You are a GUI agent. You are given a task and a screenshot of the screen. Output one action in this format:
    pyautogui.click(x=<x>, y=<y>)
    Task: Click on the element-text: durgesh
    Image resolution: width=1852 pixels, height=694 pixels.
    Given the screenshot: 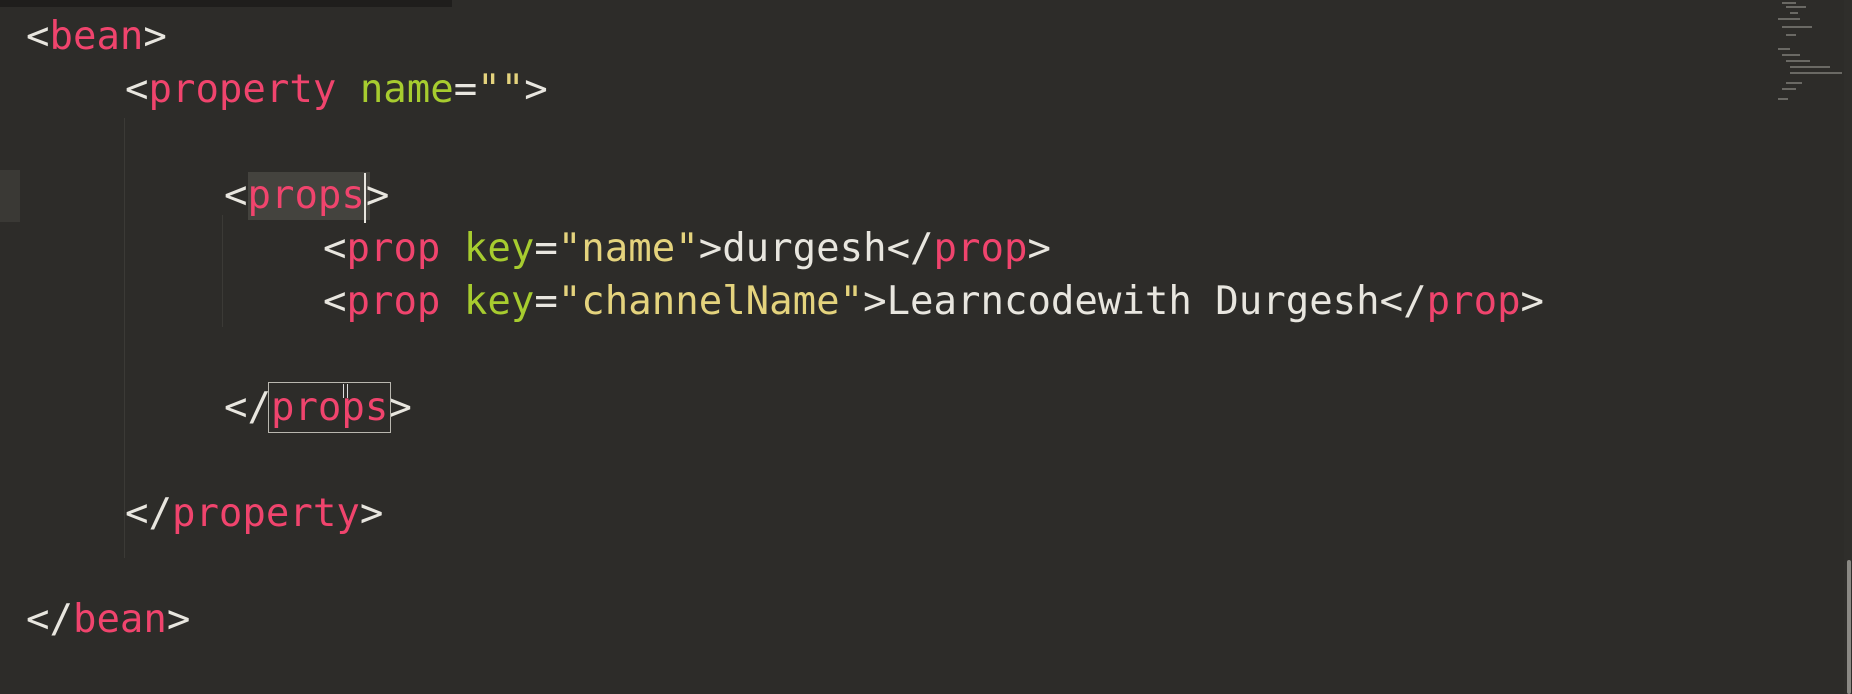 What is the action you would take?
    pyautogui.click(x=804, y=248)
    